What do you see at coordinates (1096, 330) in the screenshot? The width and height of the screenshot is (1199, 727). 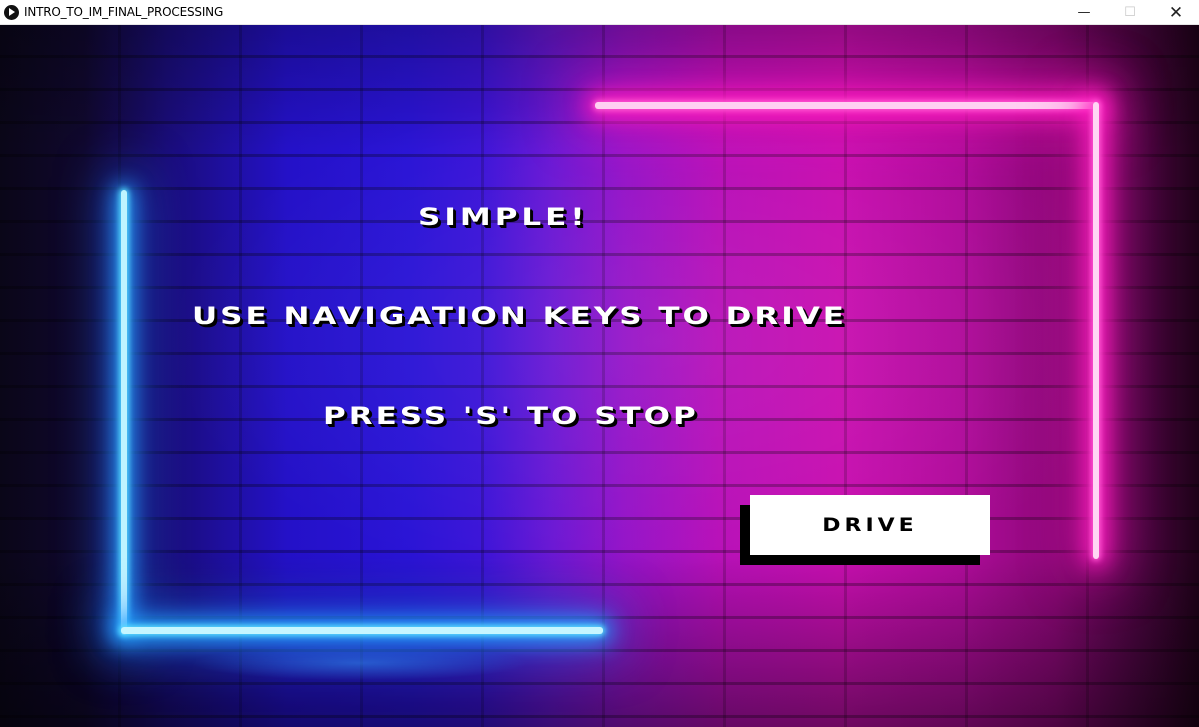 I see `neon-pink-vertical-bar` at bounding box center [1096, 330].